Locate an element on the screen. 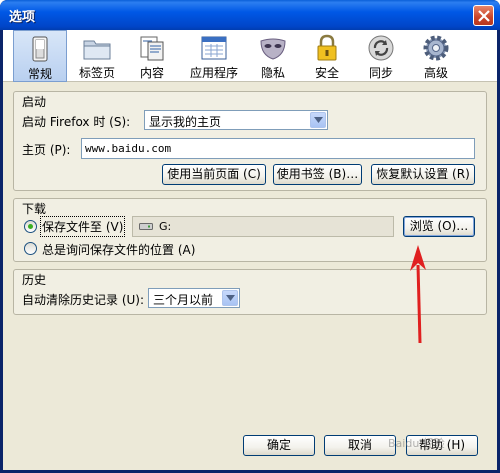 Image resolution: width=500 pixels, height=473 pixels. tab-label: 常规 is located at coordinates (39, 74).